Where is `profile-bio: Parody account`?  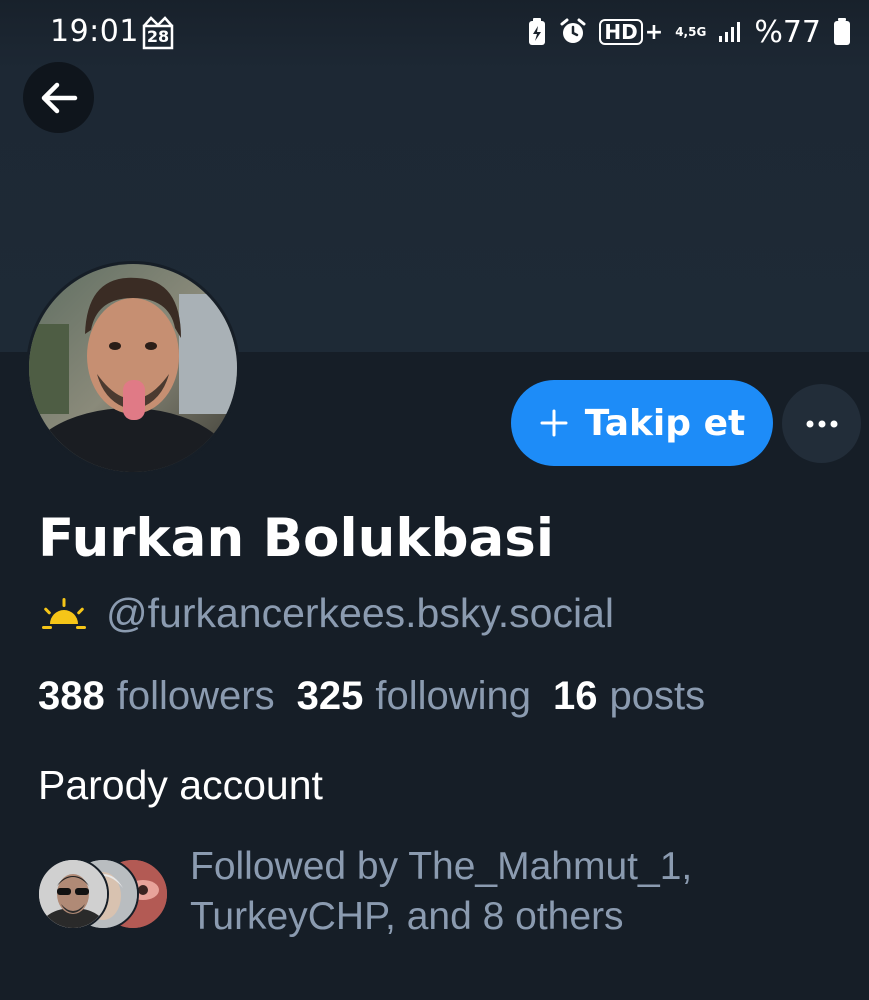 profile-bio: Parody account is located at coordinates (180, 785).